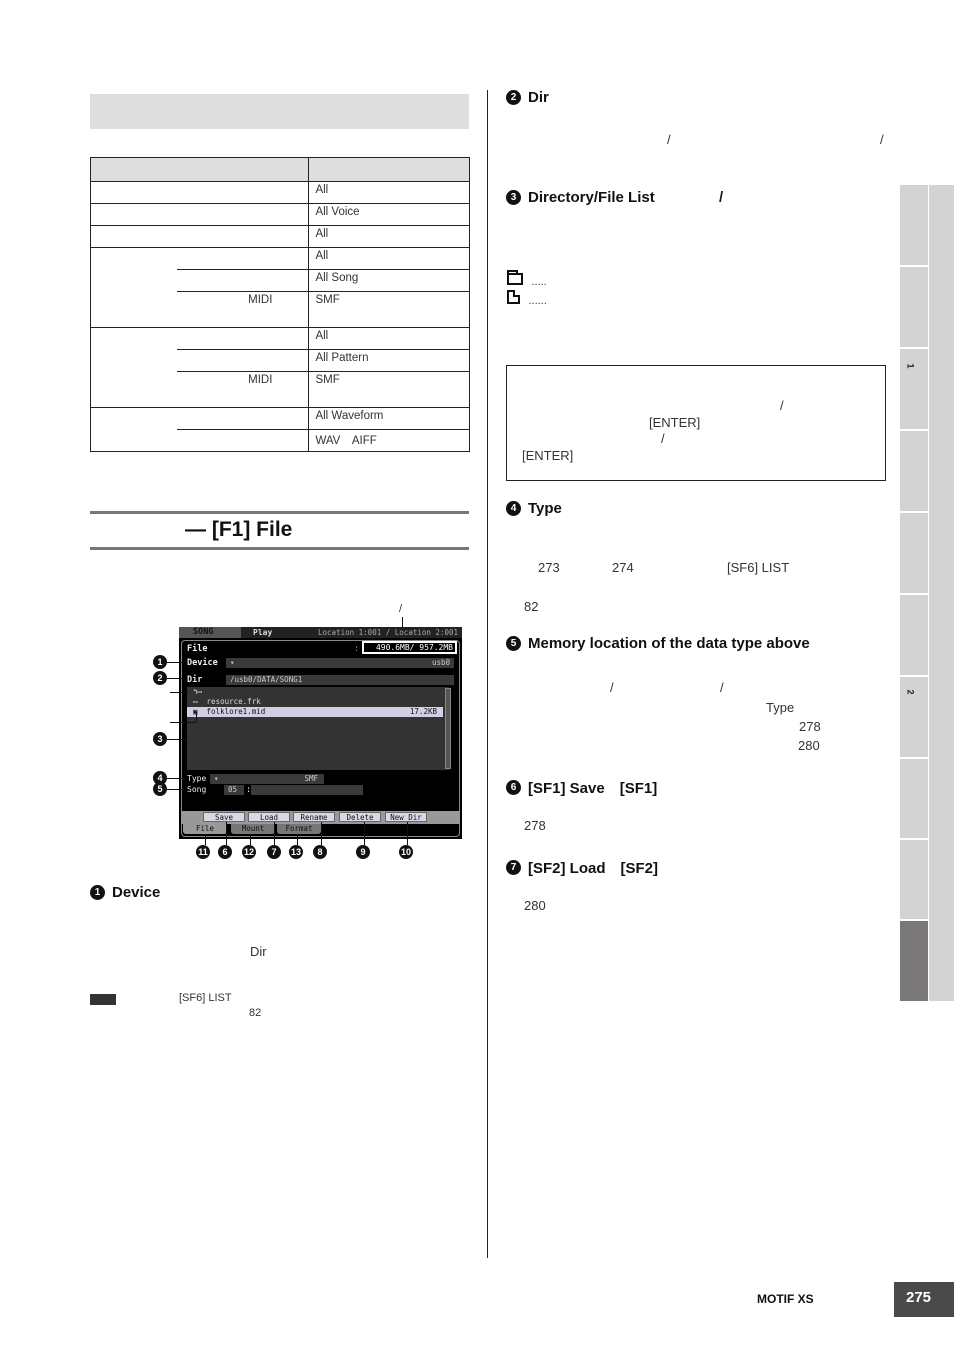 This screenshot has height=1351, width=954. What do you see at coordinates (299, 829) in the screenshot?
I see `tab-format: Format` at bounding box center [299, 829].